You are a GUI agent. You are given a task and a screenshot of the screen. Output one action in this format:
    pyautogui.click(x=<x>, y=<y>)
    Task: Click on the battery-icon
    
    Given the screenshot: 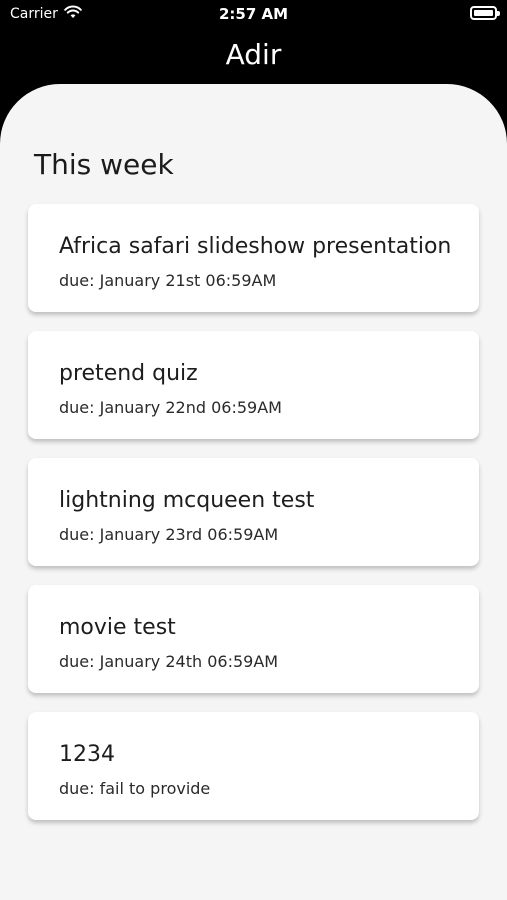 What is the action you would take?
    pyautogui.click(x=485, y=13)
    